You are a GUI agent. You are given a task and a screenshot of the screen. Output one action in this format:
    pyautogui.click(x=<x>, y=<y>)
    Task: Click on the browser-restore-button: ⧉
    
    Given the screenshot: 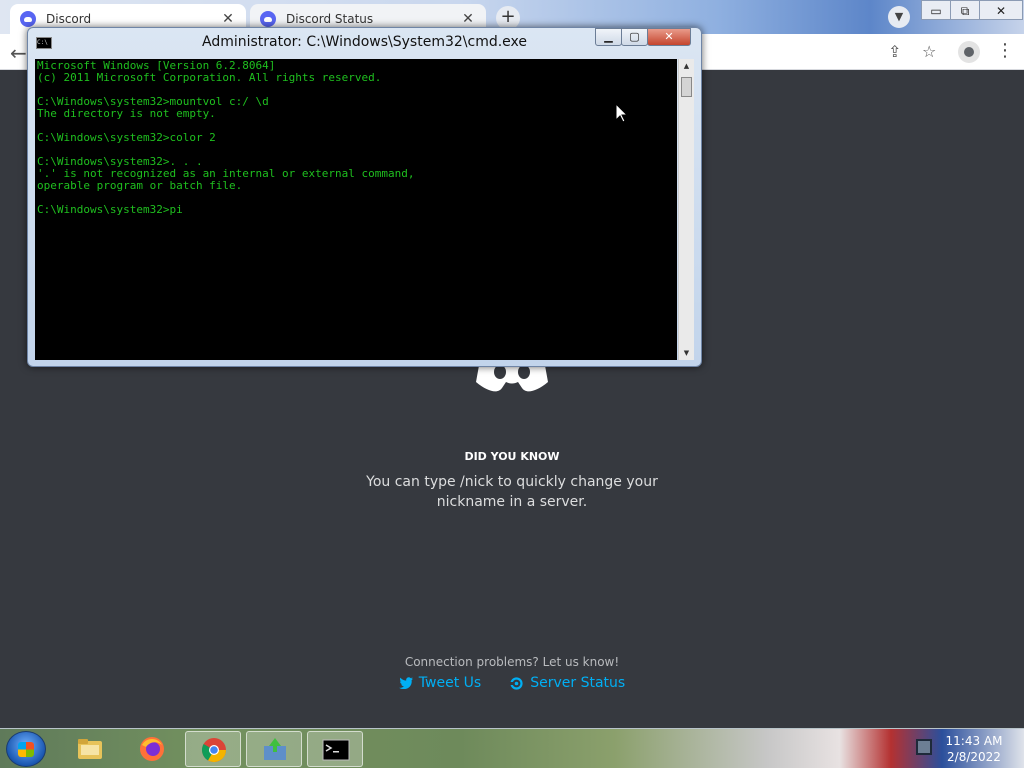 What is the action you would take?
    pyautogui.click(x=965, y=10)
    